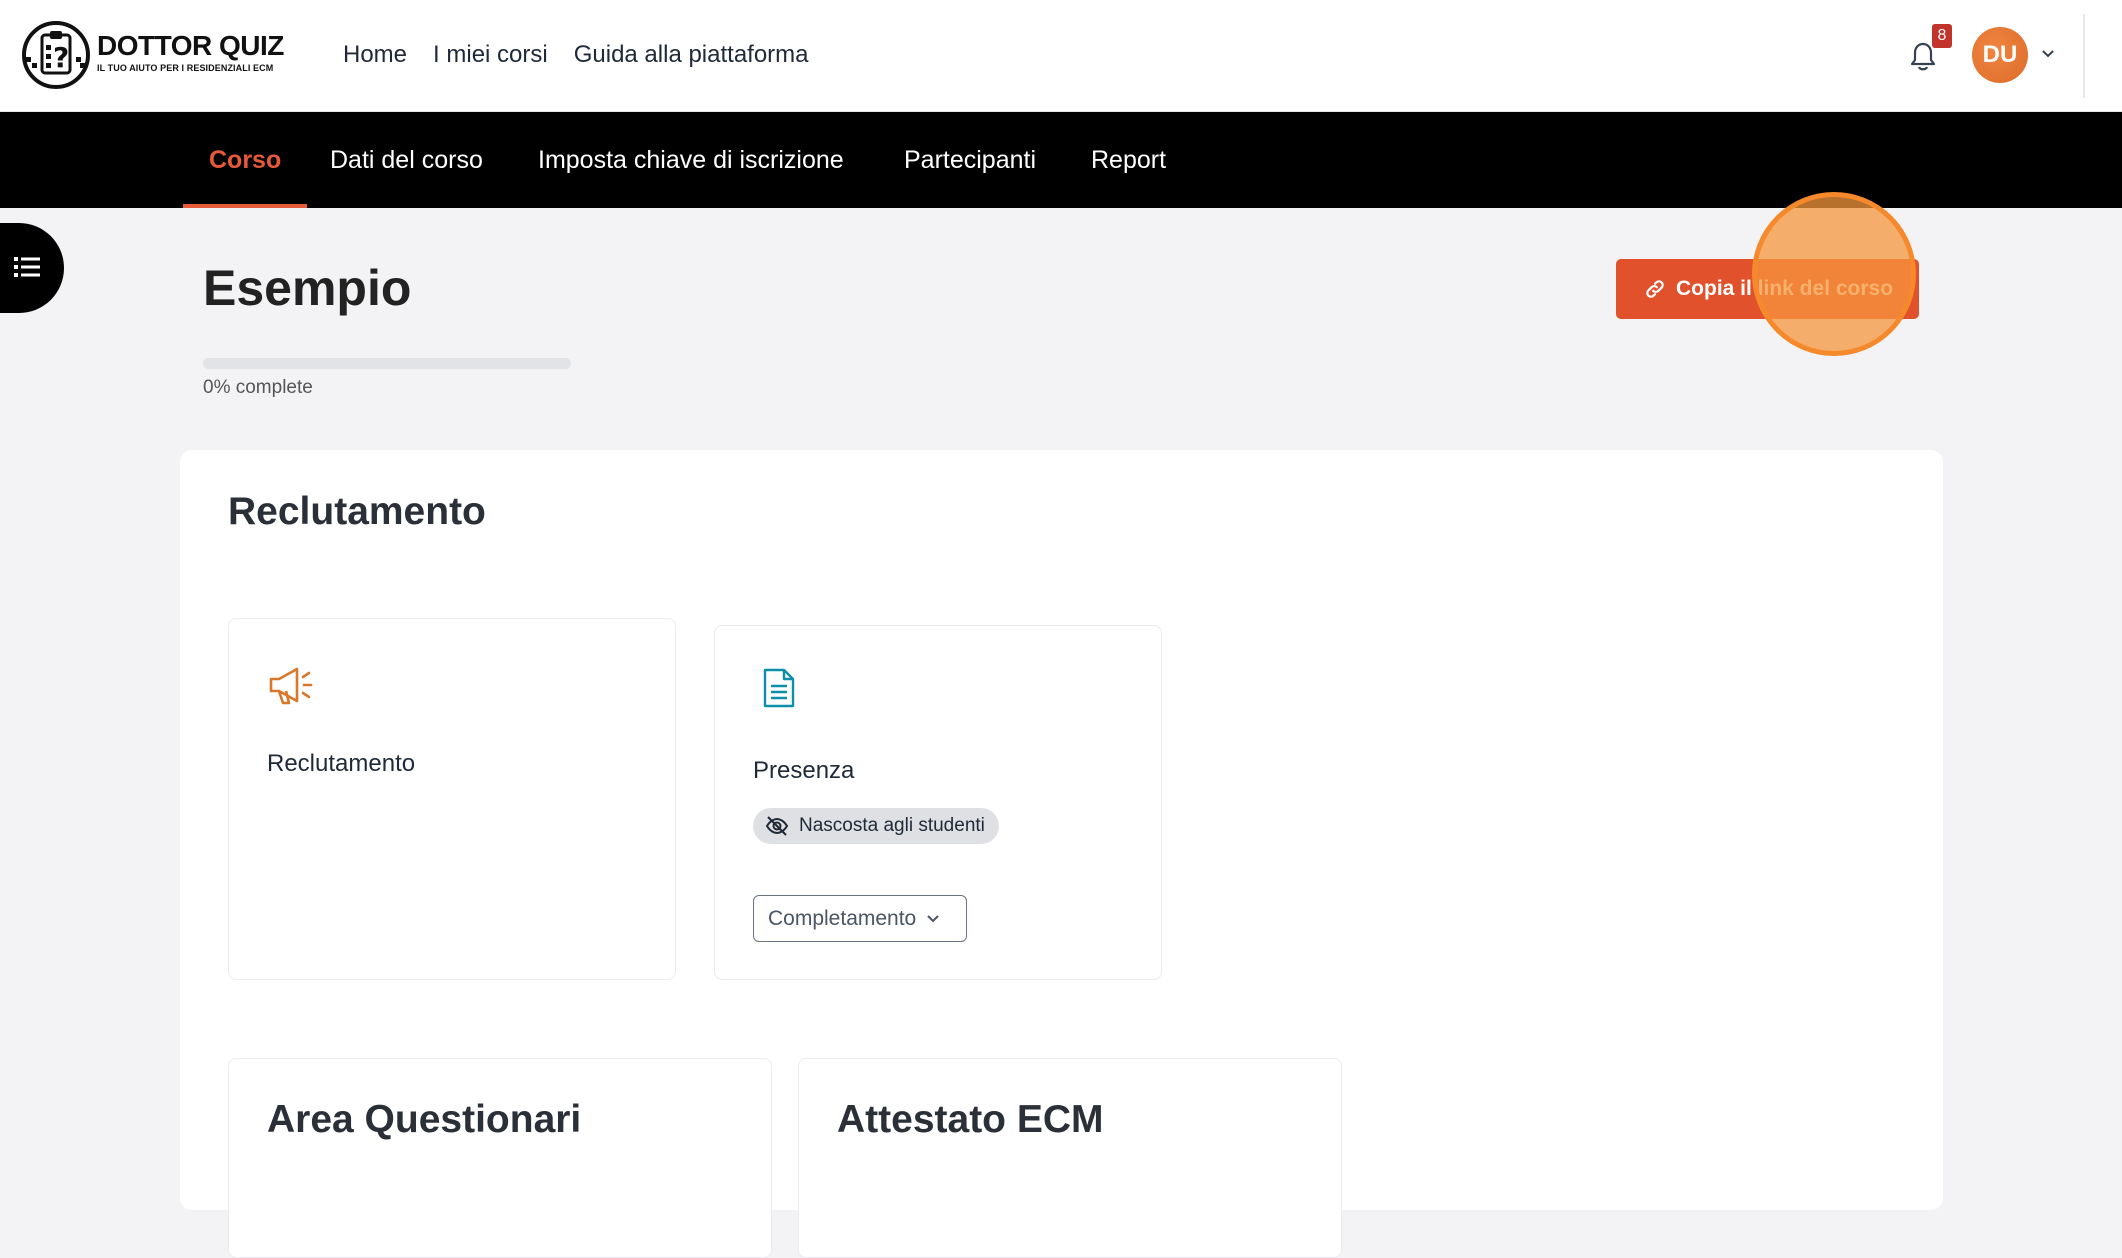 The image size is (2122, 1258). Describe the element at coordinates (1070, 1158) in the screenshot. I see `subsection-card-attestato-ecm` at that location.